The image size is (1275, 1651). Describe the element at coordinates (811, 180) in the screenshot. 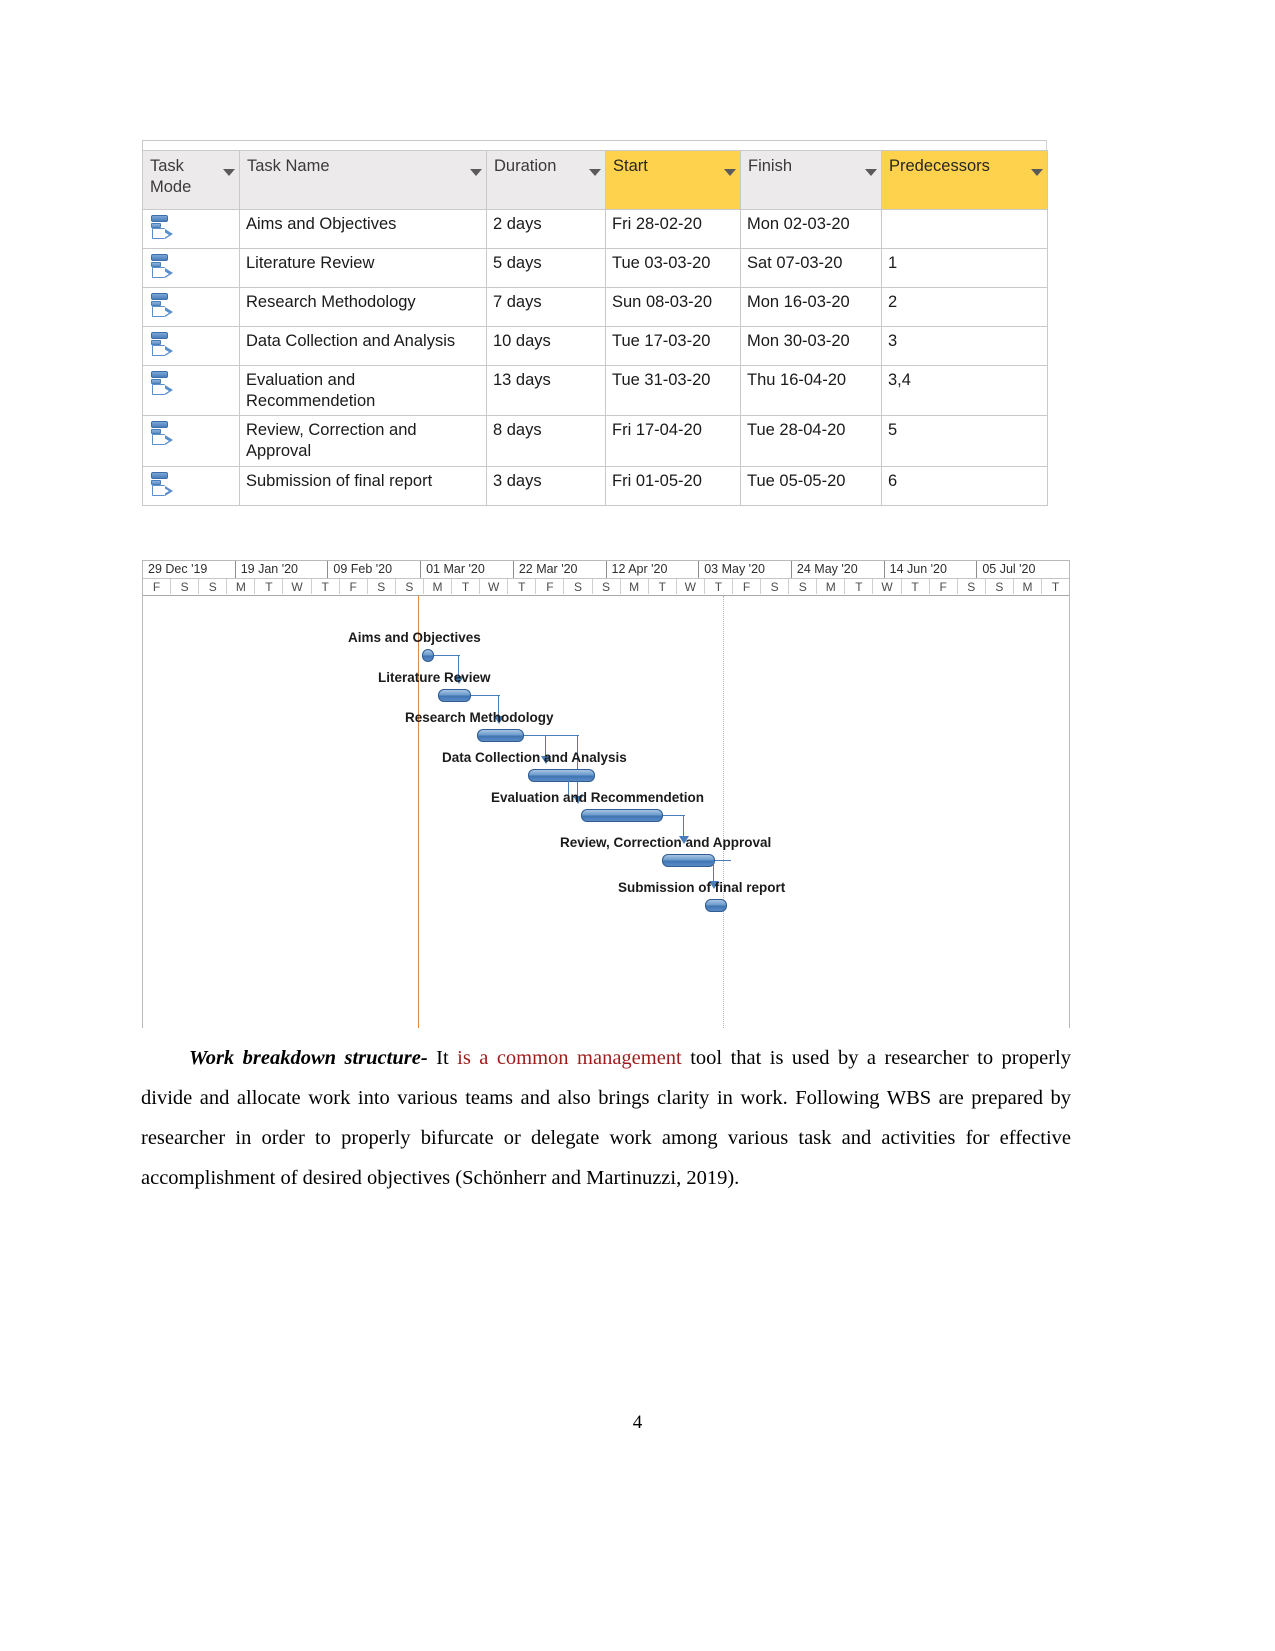

I see `column-header-finish: Finish` at that location.